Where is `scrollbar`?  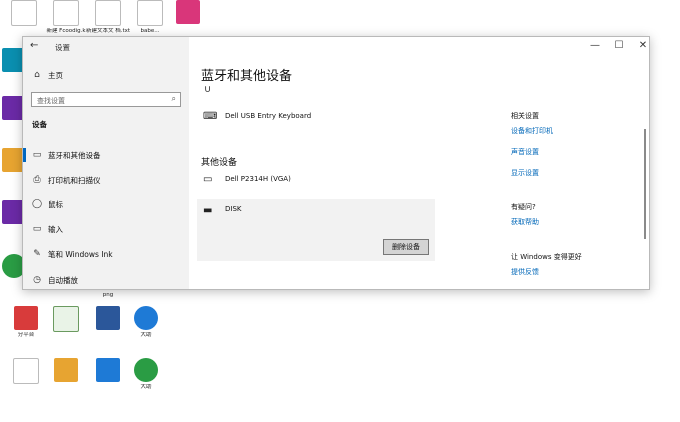 scrollbar is located at coordinates (645, 184).